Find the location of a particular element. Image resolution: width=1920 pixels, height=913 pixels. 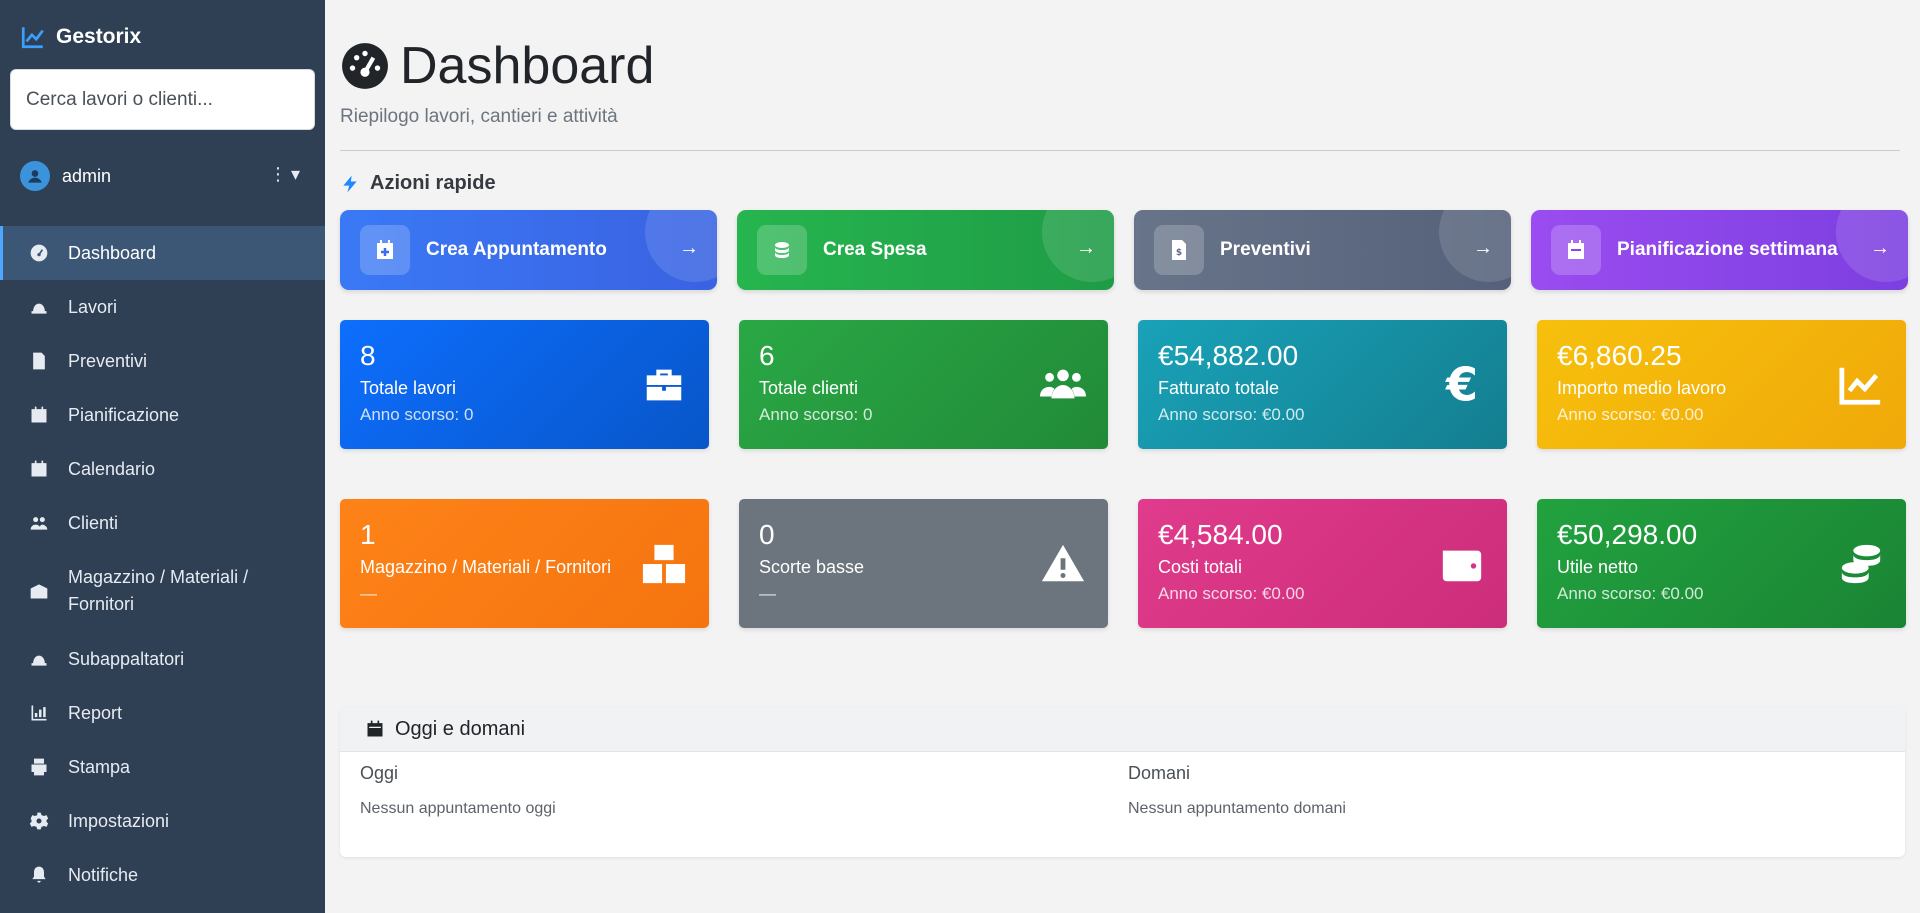

sidebar-item-dashboard: Dashboard is located at coordinates (162, 253).